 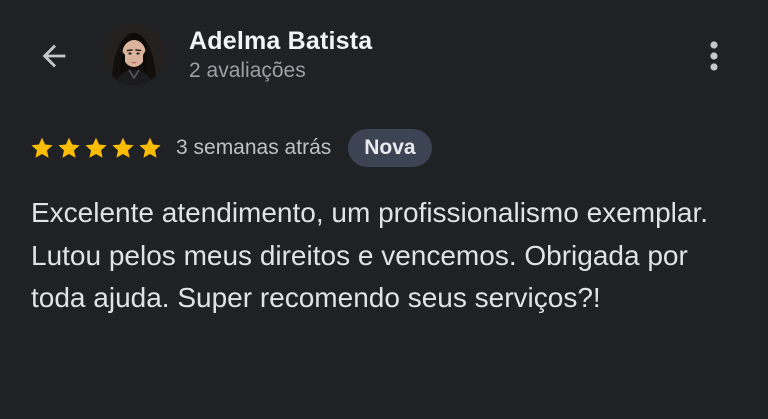 I want to click on review-meta-row: 3 semanas atrás Nova, so click(x=231, y=148).